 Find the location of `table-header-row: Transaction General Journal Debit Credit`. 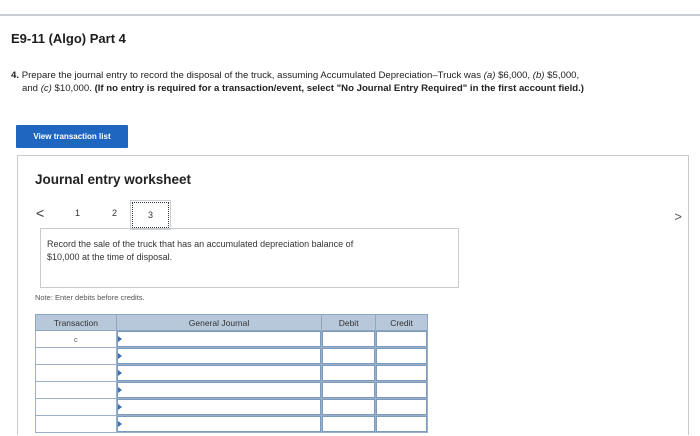

table-header-row: Transaction General Journal Debit Credit is located at coordinates (231, 322).